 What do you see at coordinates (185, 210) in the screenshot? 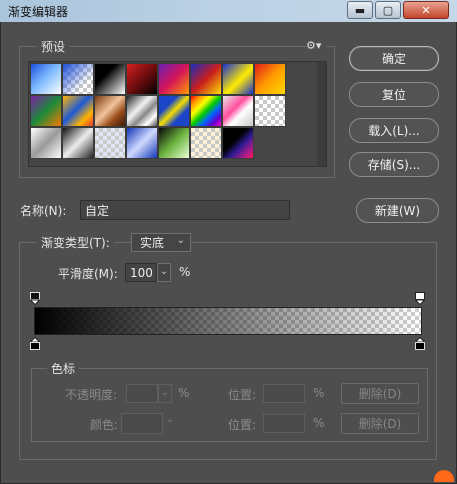
I see `name-input: 自定` at bounding box center [185, 210].